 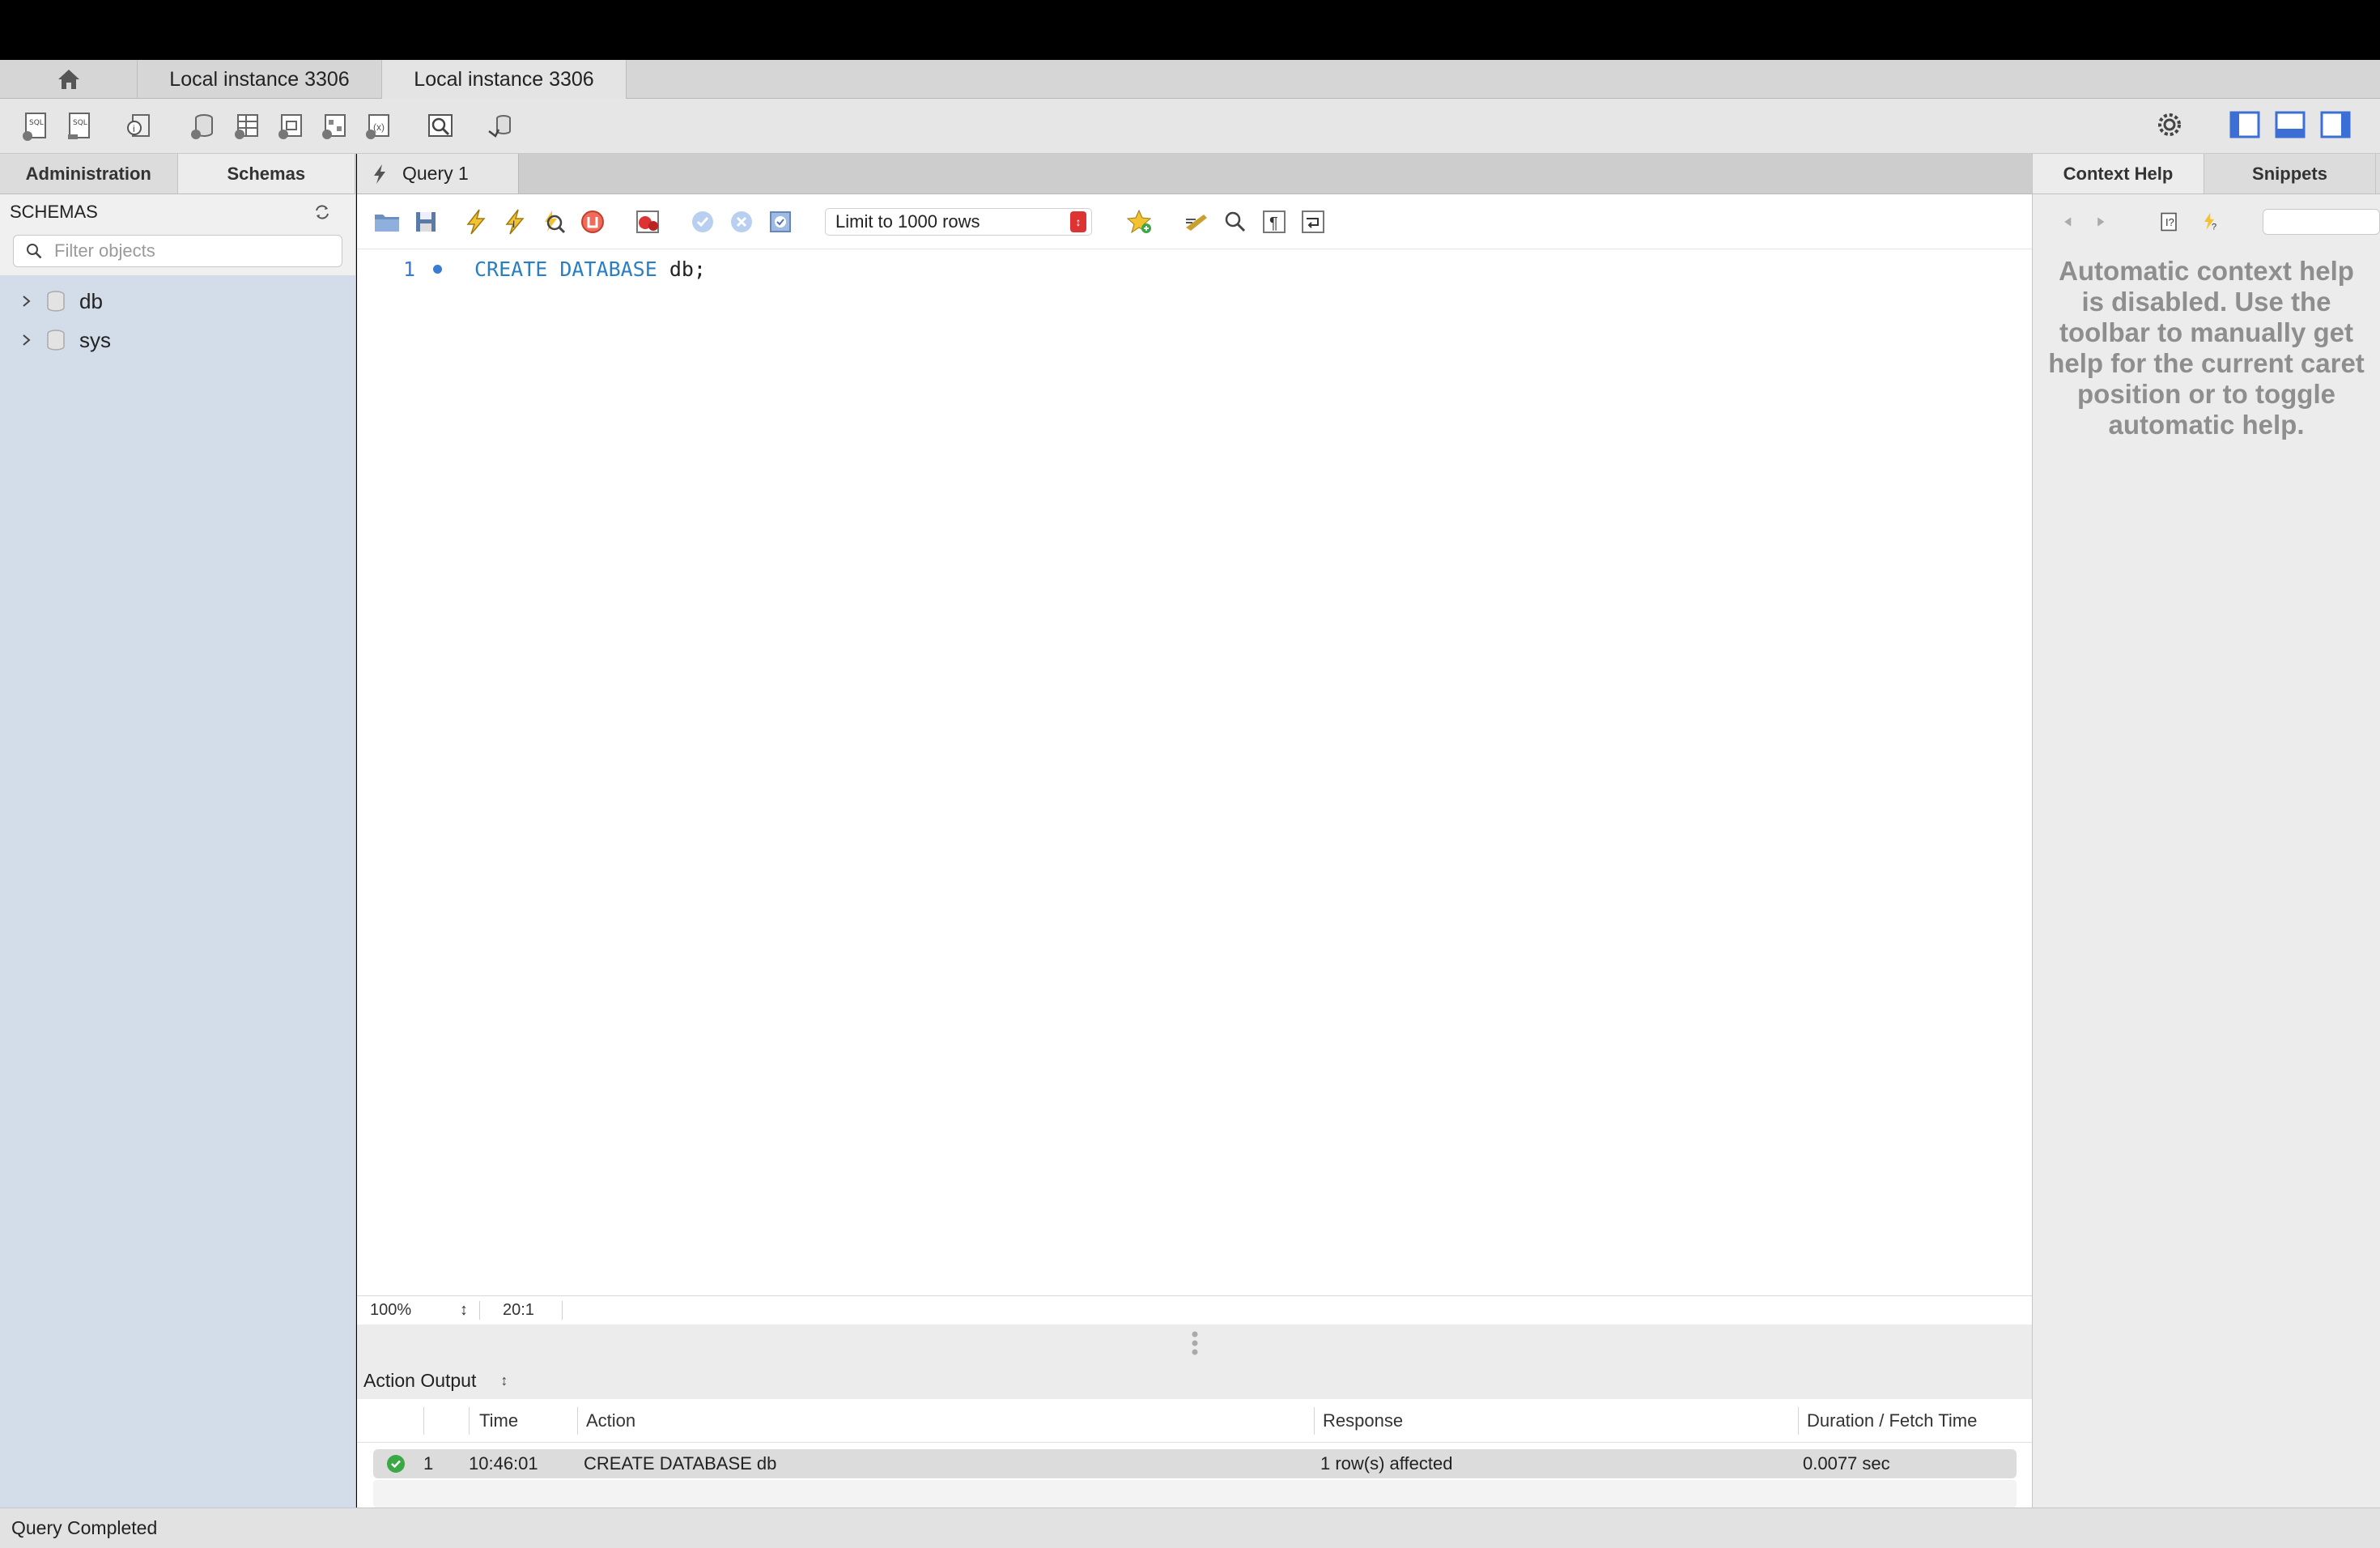 I want to click on svg-text: I?, so click(x=2169, y=222).